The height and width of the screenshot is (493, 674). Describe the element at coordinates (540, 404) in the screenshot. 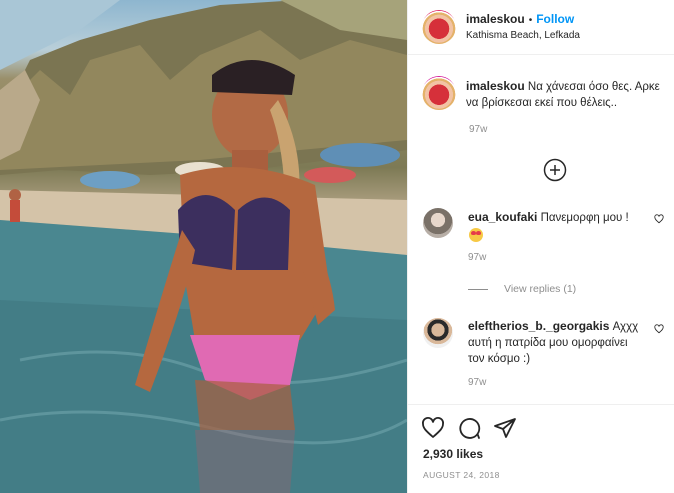

I see `actions-divider` at that location.